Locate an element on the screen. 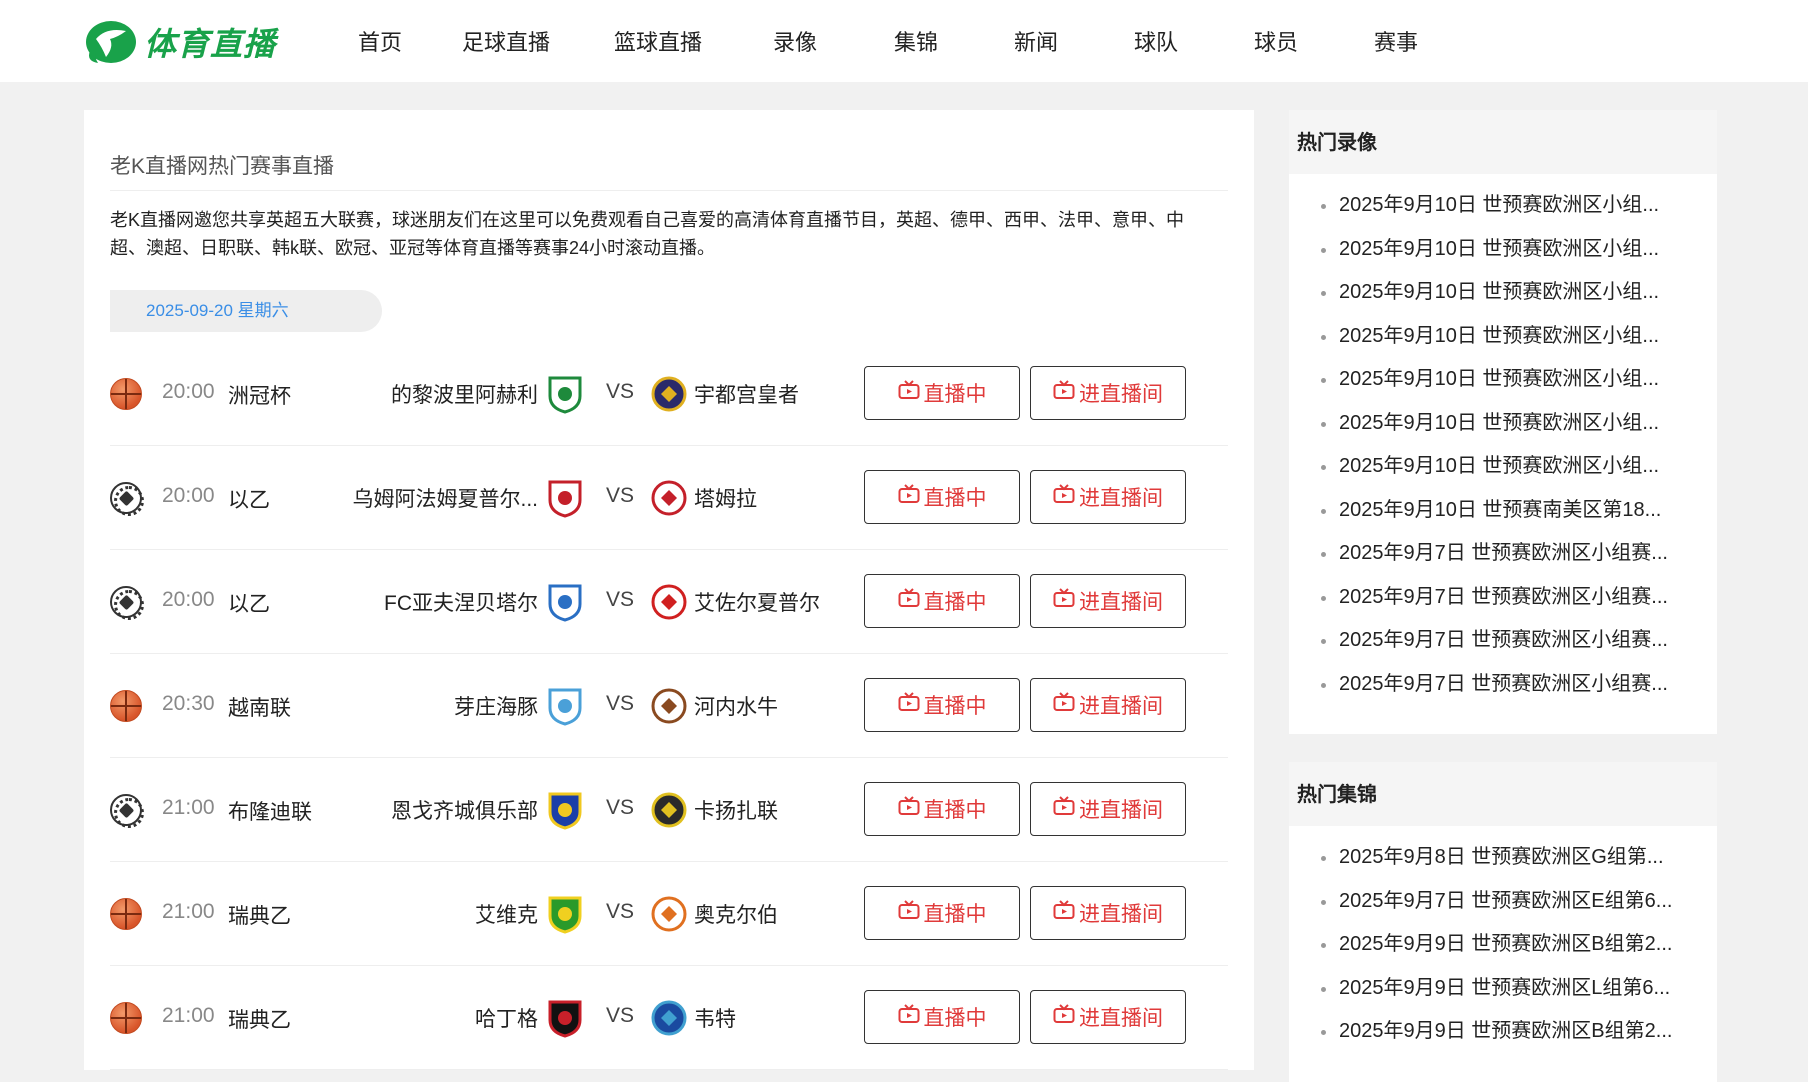  match-time: 20:00 is located at coordinates (188, 599).